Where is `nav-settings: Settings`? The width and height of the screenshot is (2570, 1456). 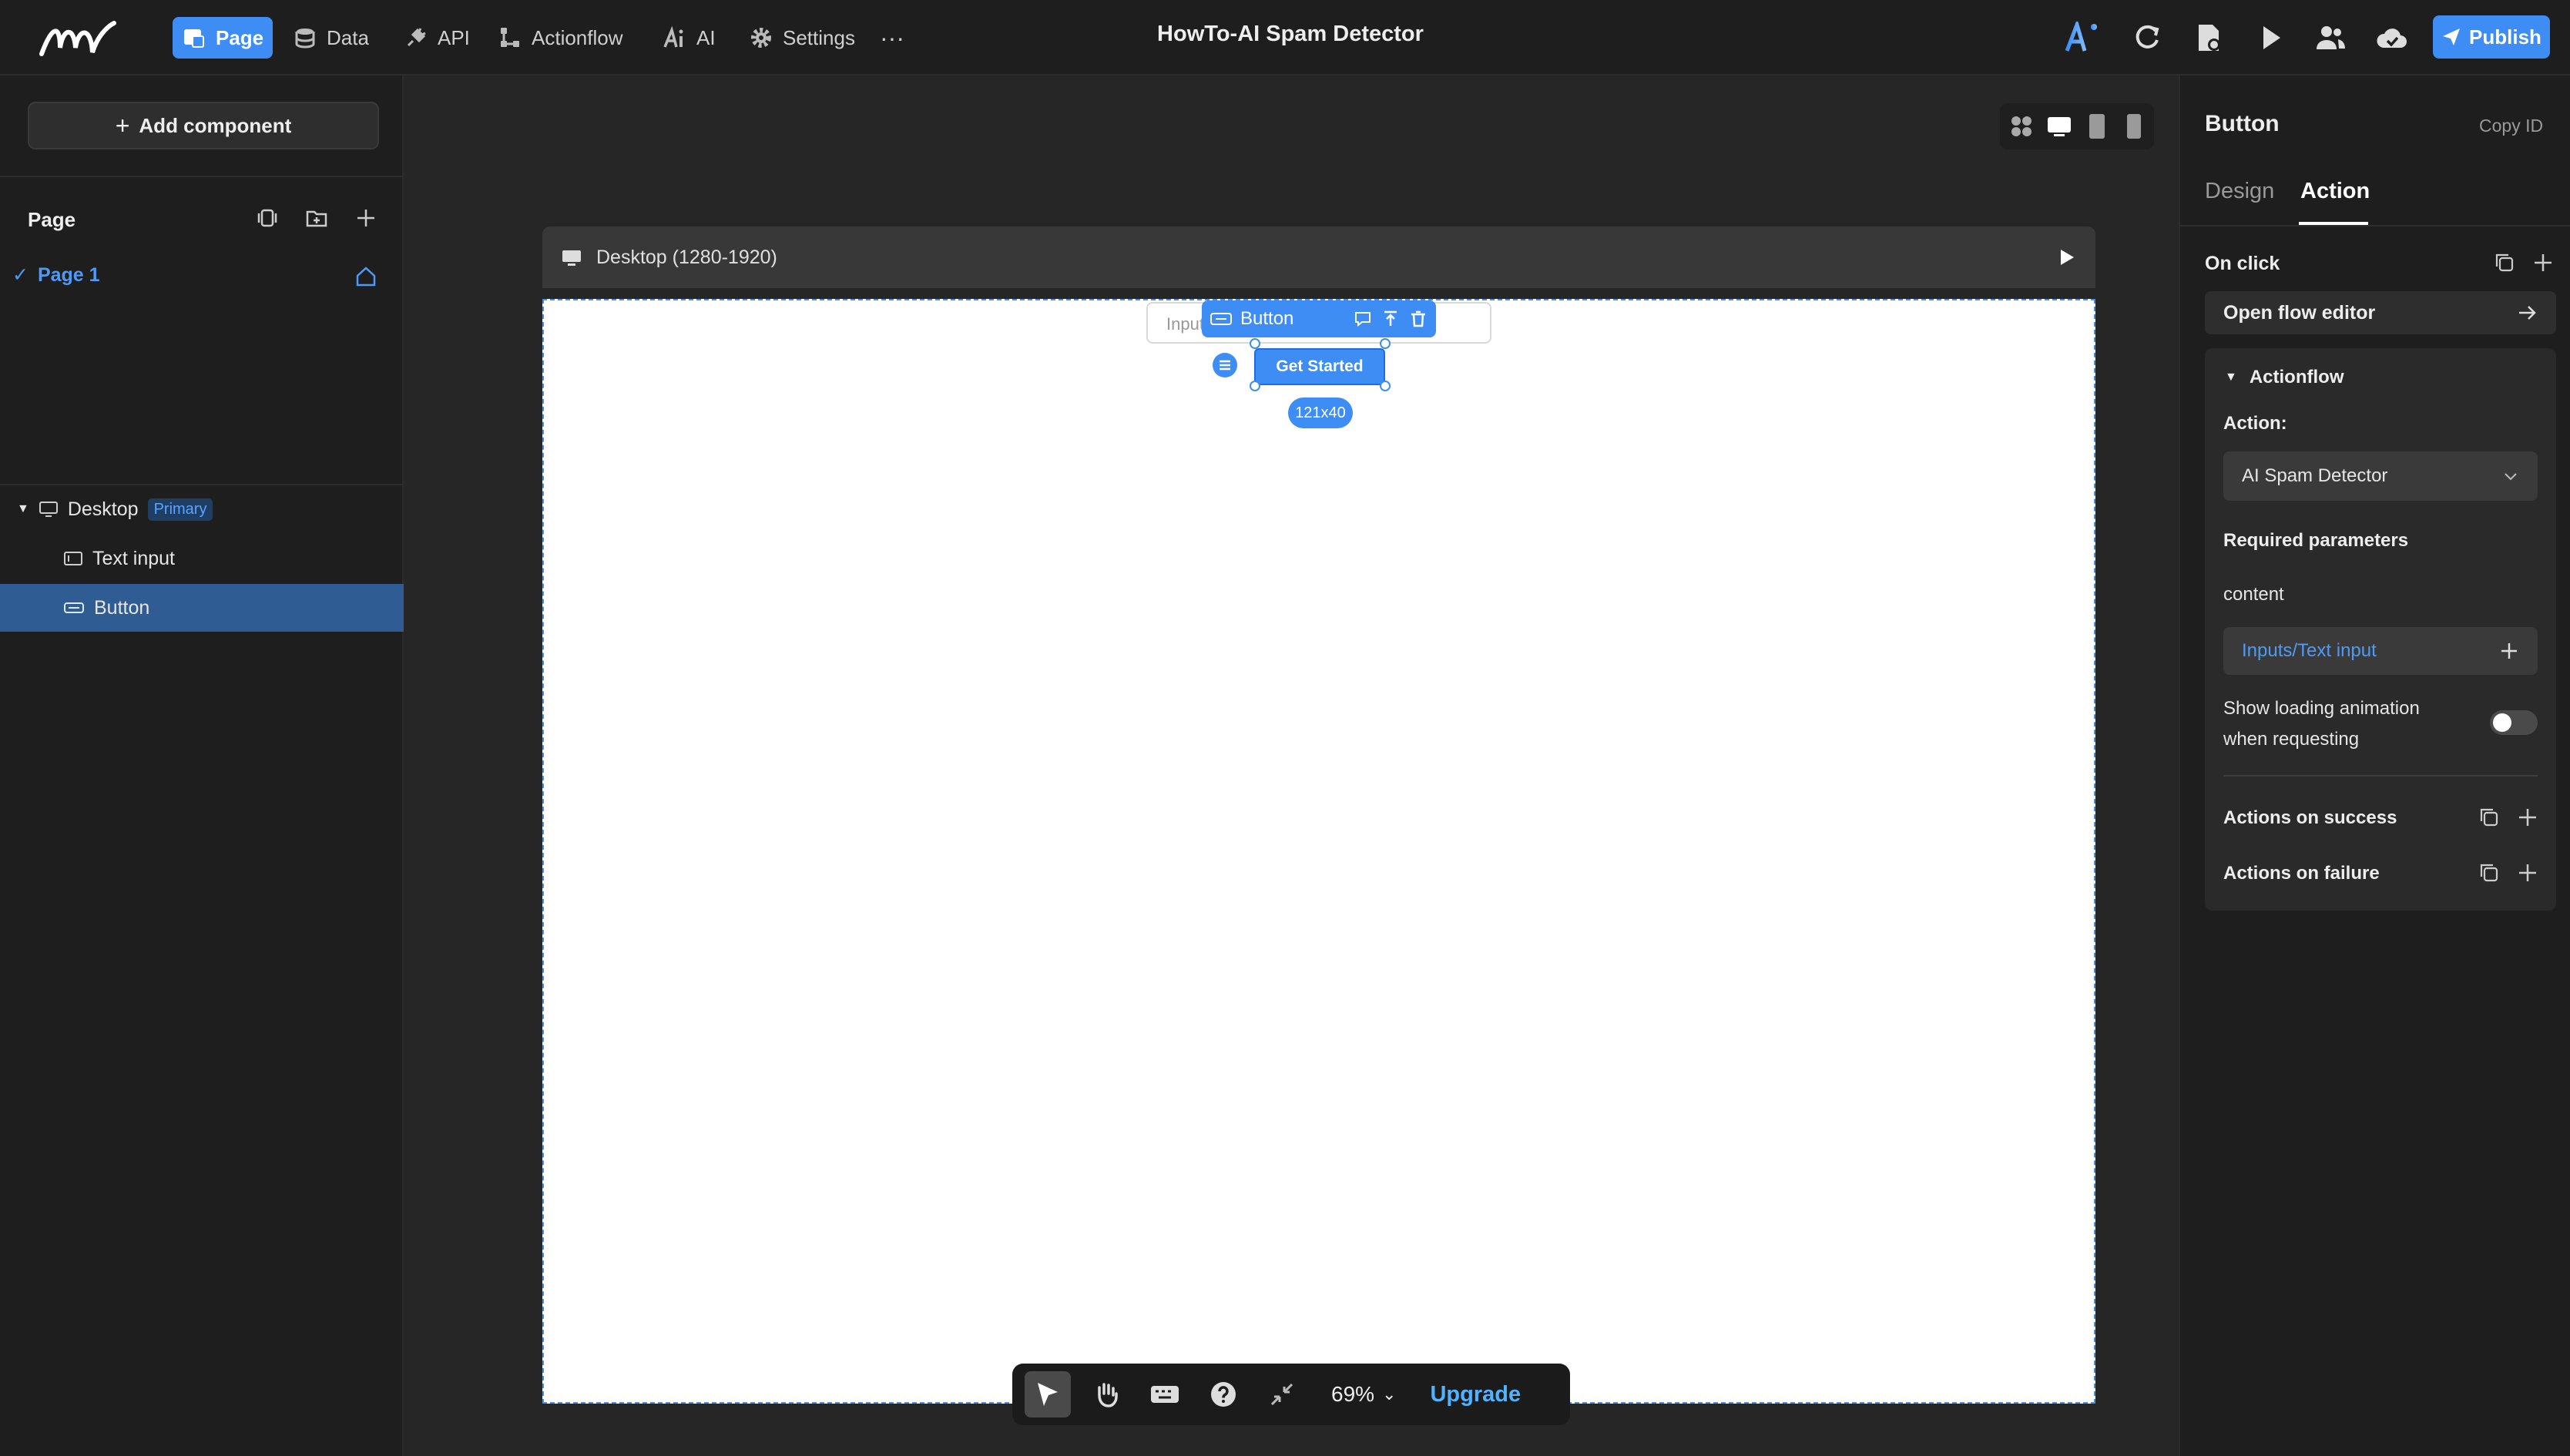 nav-settings: Settings is located at coordinates (802, 38).